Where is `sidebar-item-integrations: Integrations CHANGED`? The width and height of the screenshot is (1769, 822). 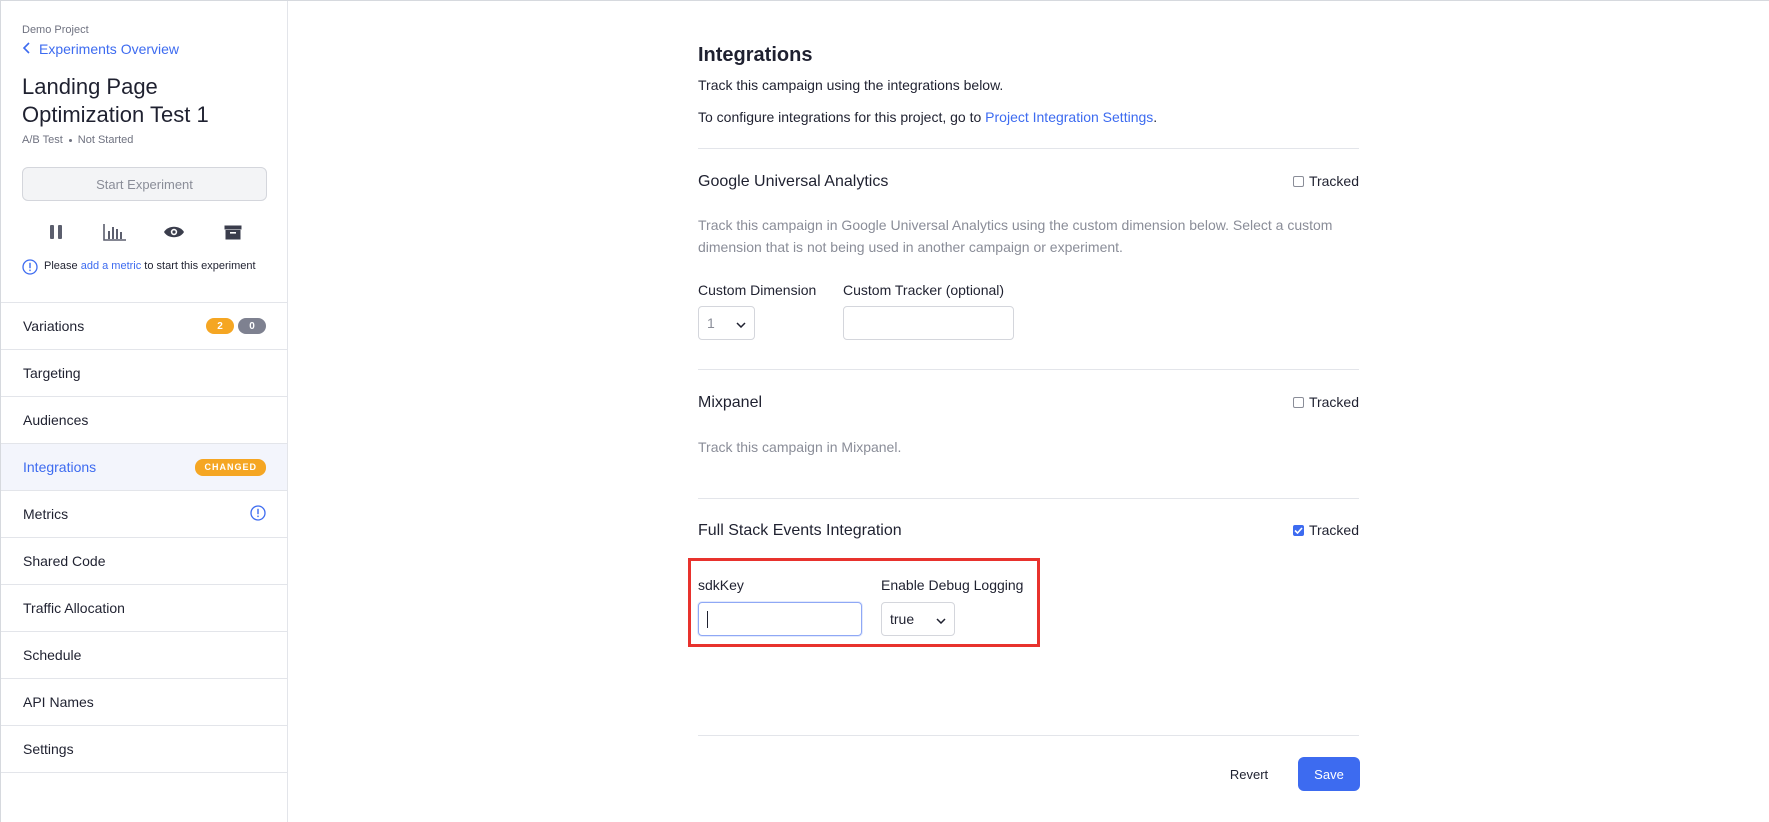 sidebar-item-integrations: Integrations CHANGED is located at coordinates (144, 467).